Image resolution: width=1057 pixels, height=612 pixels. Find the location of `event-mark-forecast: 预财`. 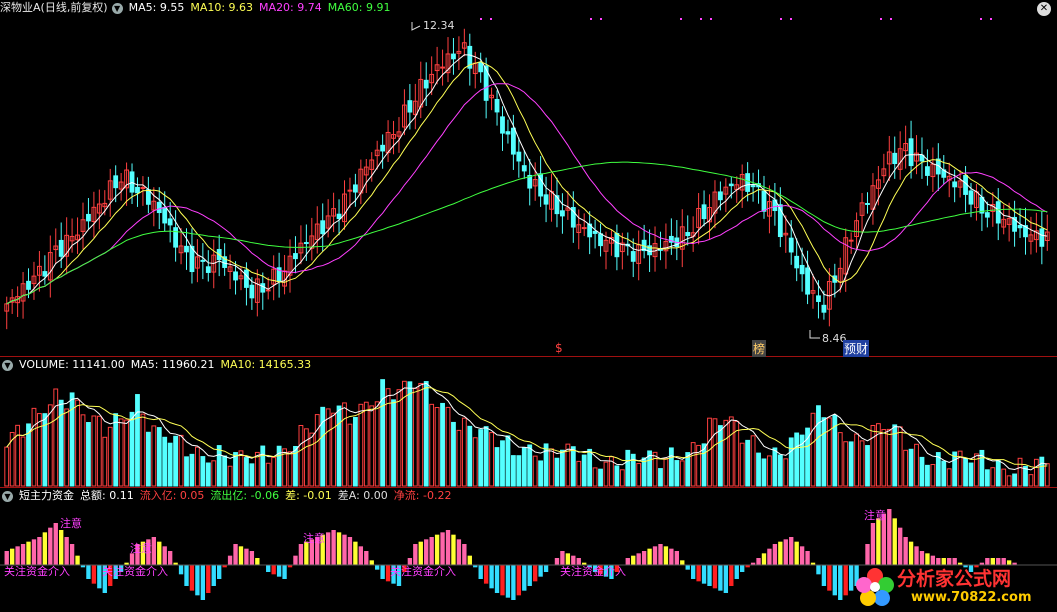

event-mark-forecast: 预财 is located at coordinates (856, 348).